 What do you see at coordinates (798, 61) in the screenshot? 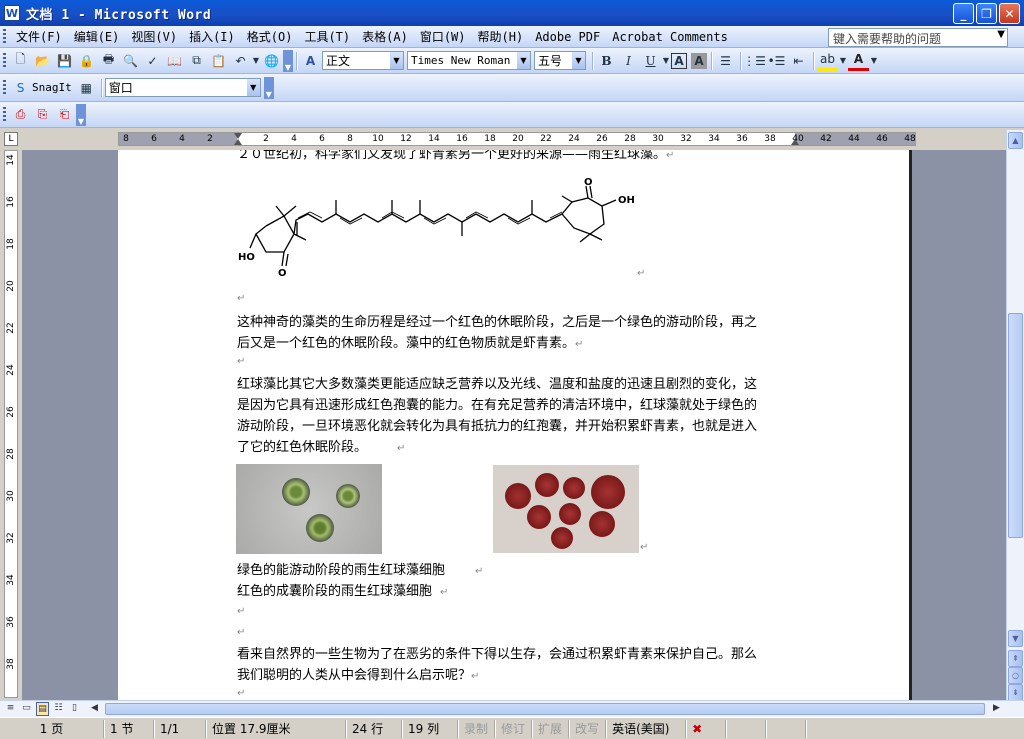
I see `decrease-indent-icon: ⇤` at bounding box center [798, 61].